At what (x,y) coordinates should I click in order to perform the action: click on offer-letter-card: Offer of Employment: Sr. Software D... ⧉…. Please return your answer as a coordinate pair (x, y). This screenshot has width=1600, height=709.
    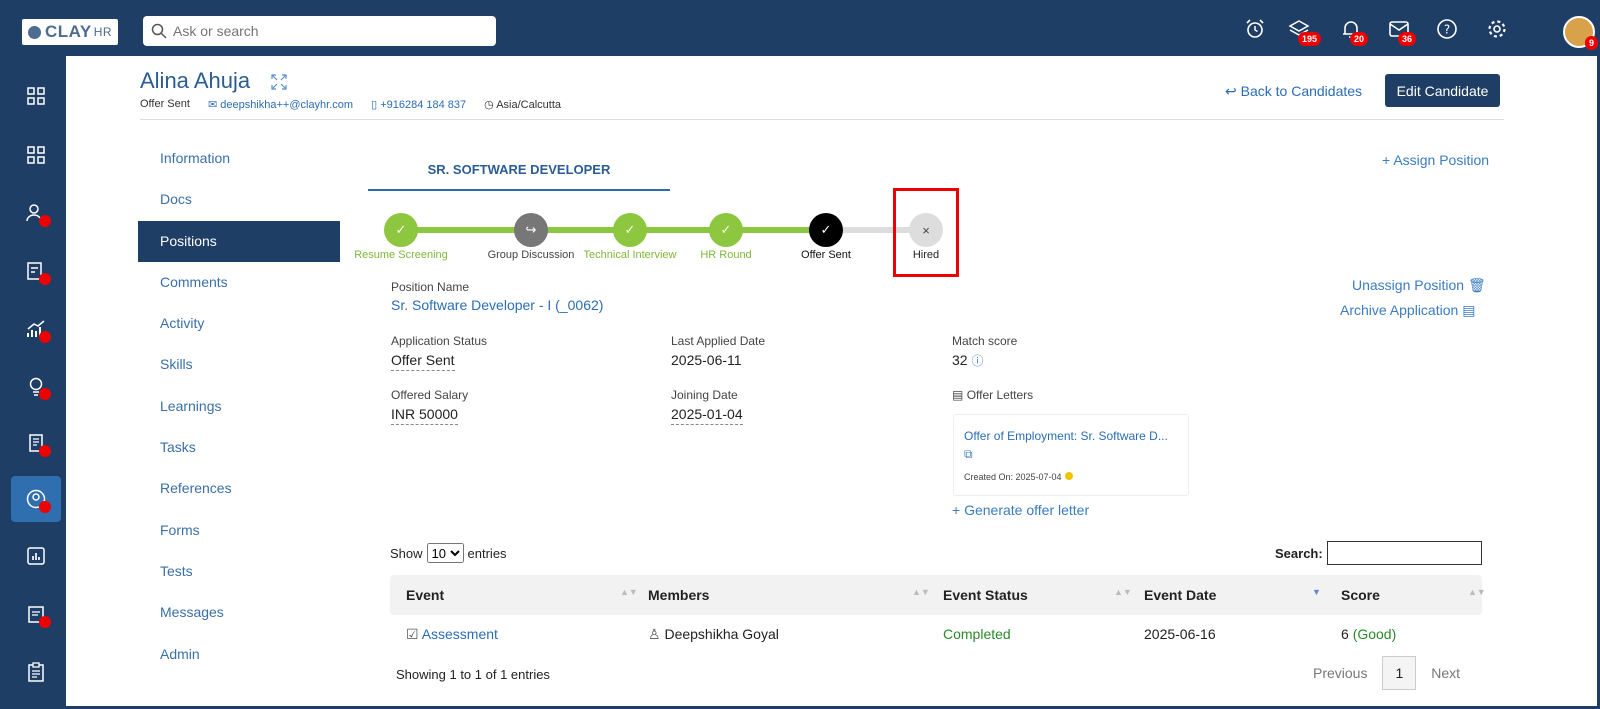
    Looking at the image, I should click on (1071, 455).